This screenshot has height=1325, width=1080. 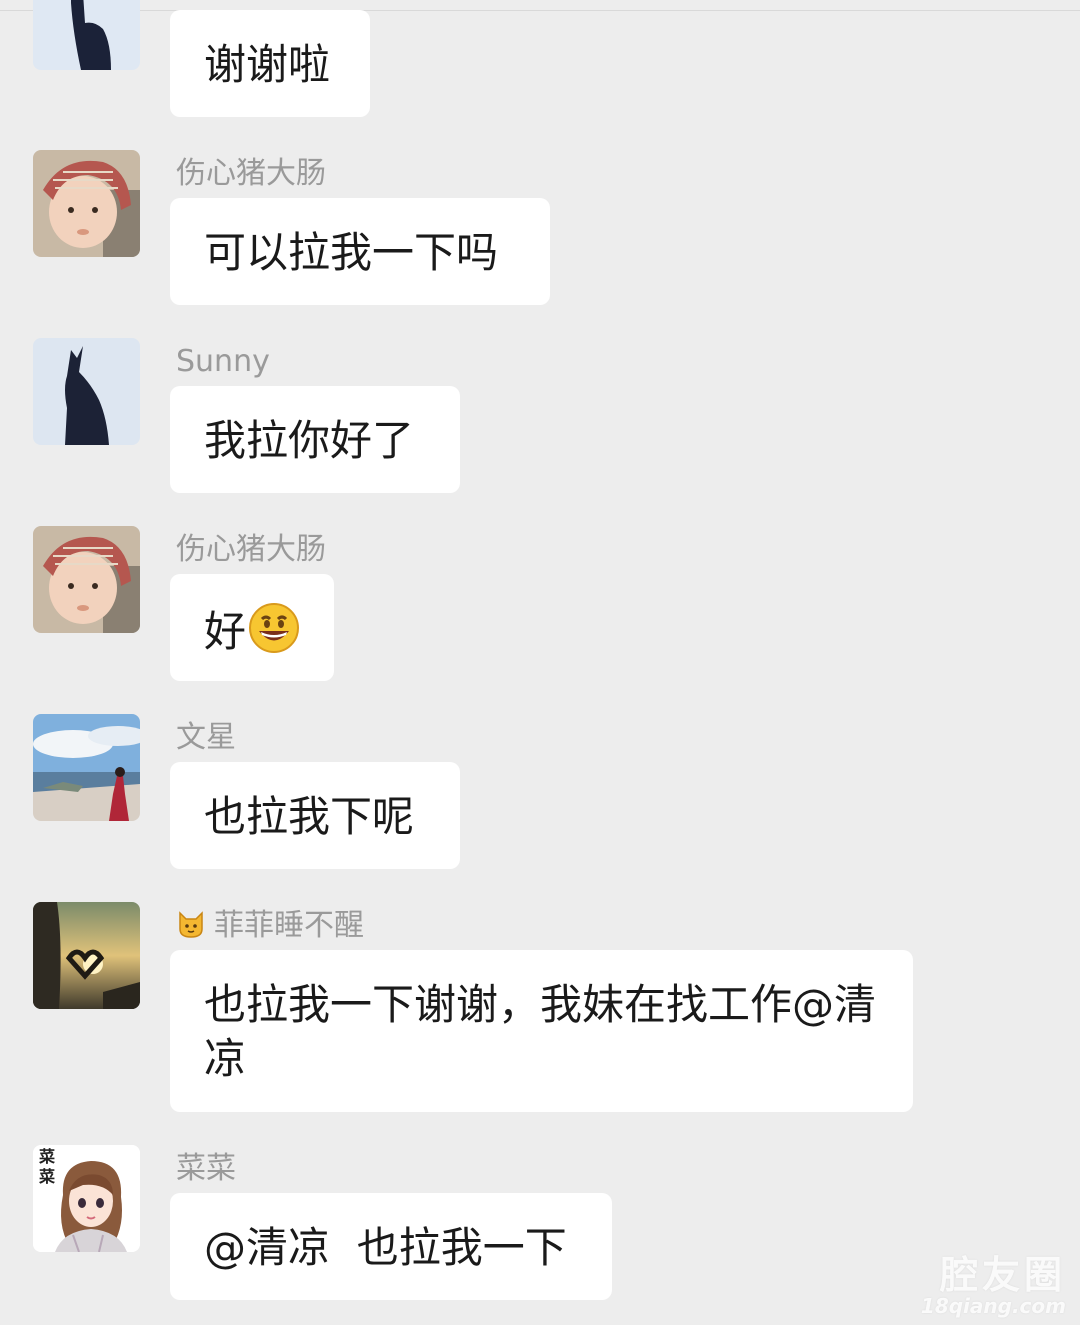 What do you see at coordinates (46, 1166) in the screenshot?
I see `avatar-label: 菜菜` at bounding box center [46, 1166].